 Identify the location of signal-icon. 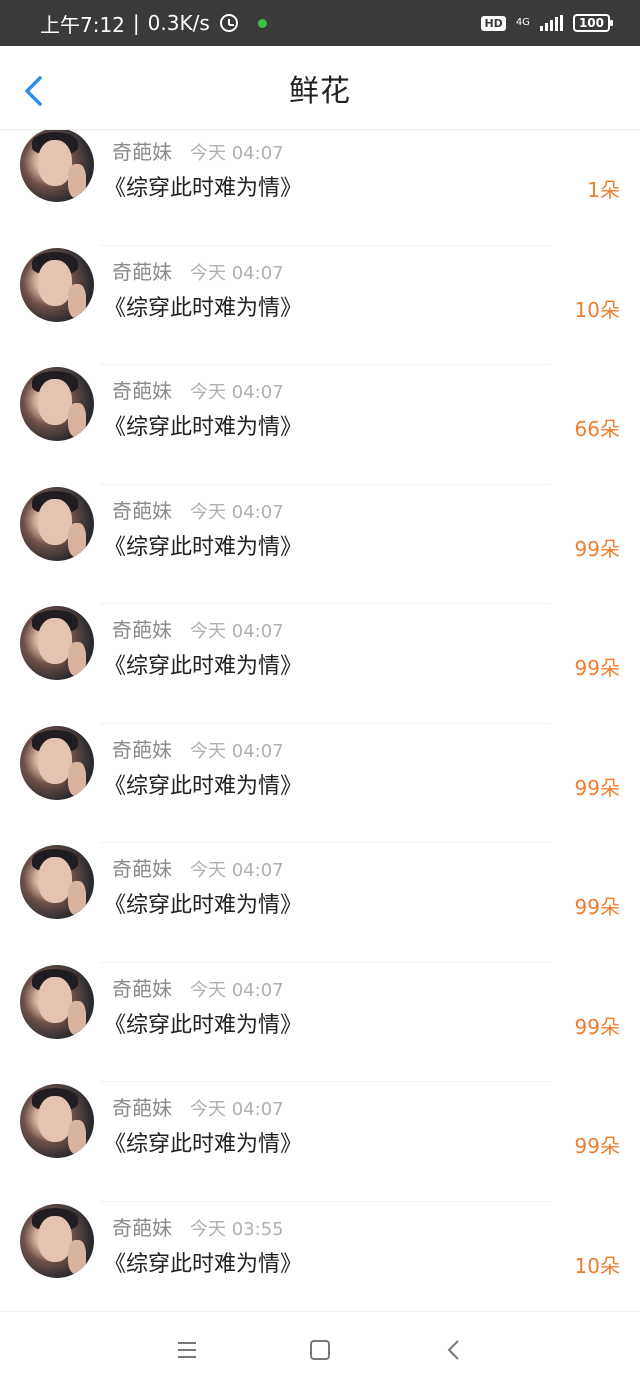
(551, 23).